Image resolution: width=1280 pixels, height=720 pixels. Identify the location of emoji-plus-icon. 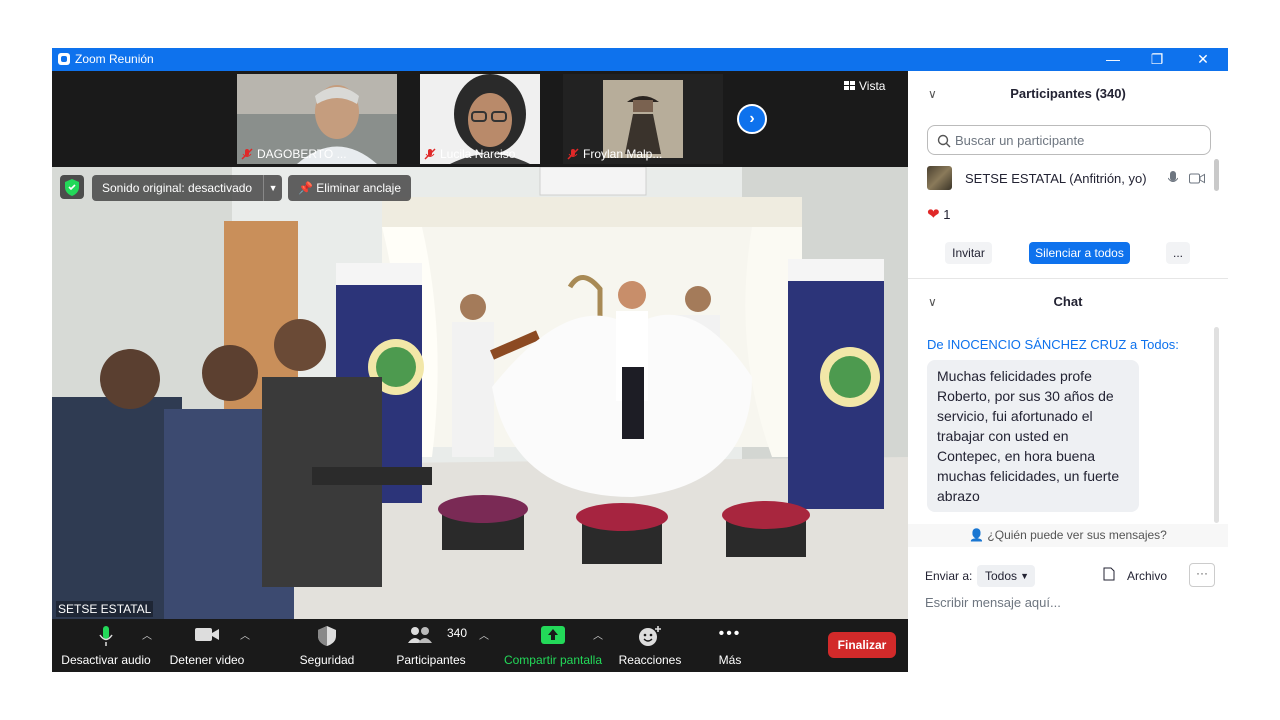
(650, 637).